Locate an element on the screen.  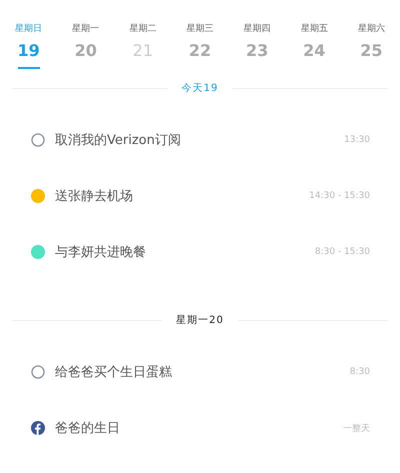
day-tab: 星期四 23 is located at coordinates (257, 50).